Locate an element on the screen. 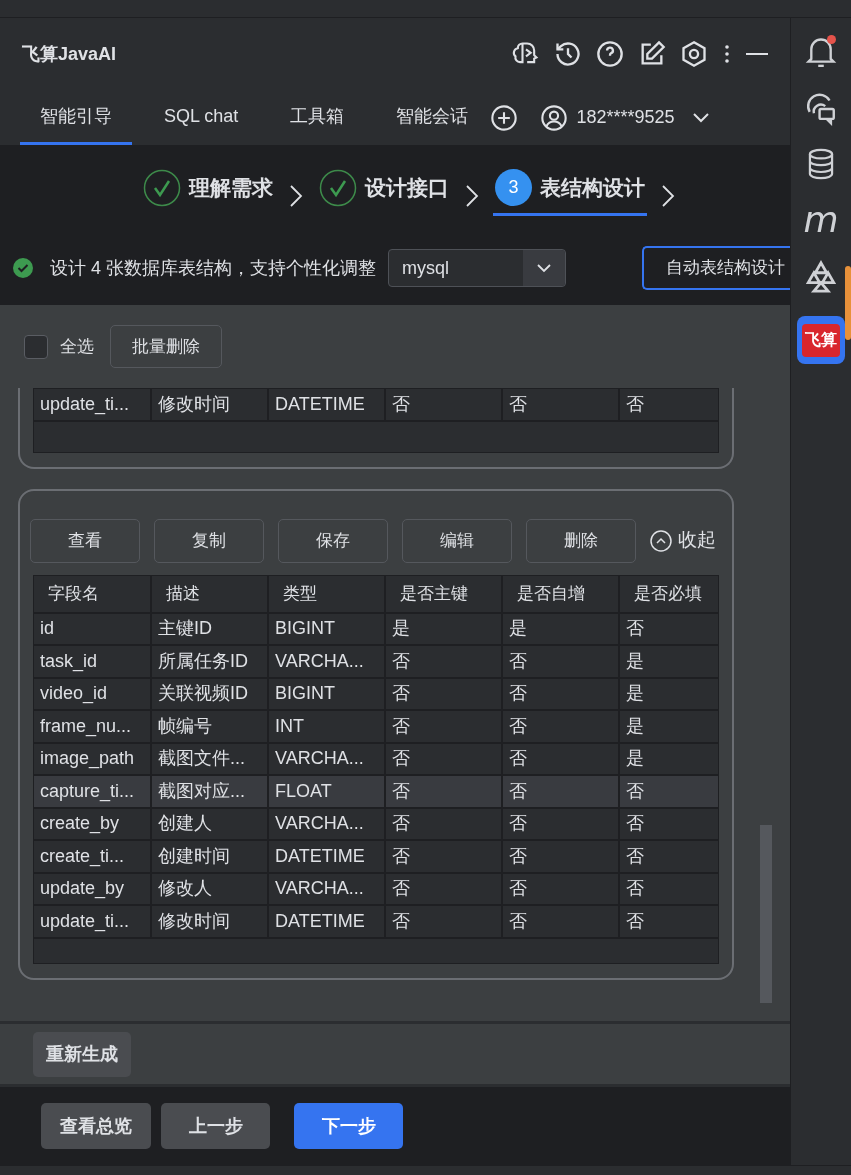 The image size is (851, 1175). table-row: update_by 修改人 VARCHA... 否 否 否 is located at coordinates (376, 889).